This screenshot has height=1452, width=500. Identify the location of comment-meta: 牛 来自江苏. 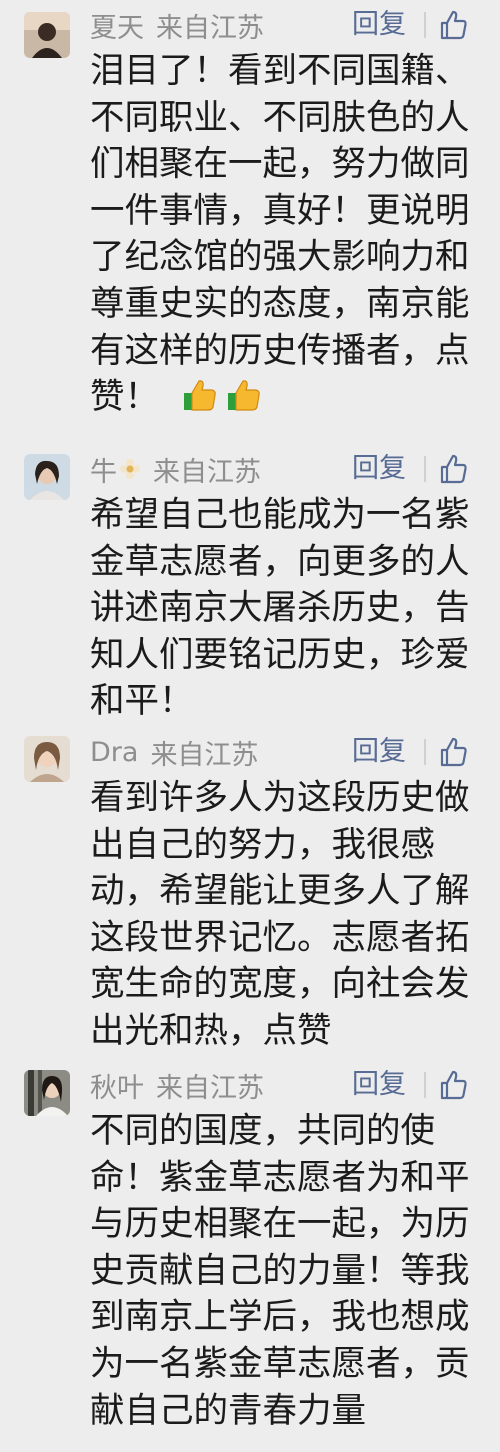
(175, 469).